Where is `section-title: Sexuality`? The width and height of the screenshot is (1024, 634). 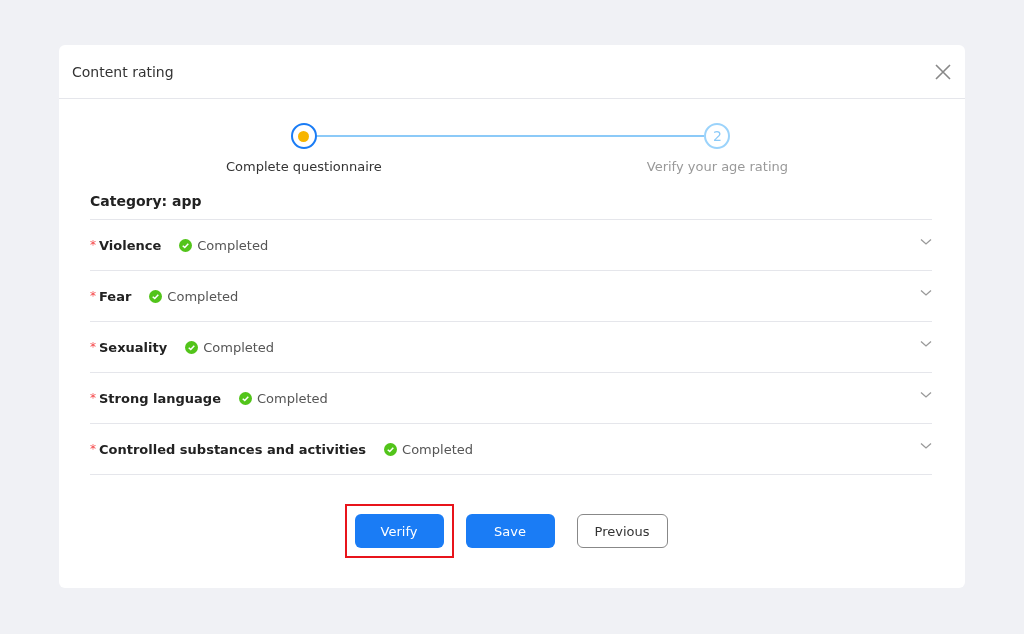
section-title: Sexuality is located at coordinates (133, 347).